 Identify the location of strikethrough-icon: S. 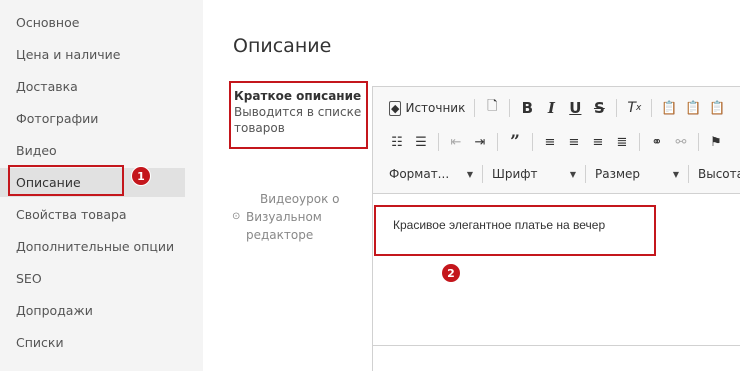
(599, 108).